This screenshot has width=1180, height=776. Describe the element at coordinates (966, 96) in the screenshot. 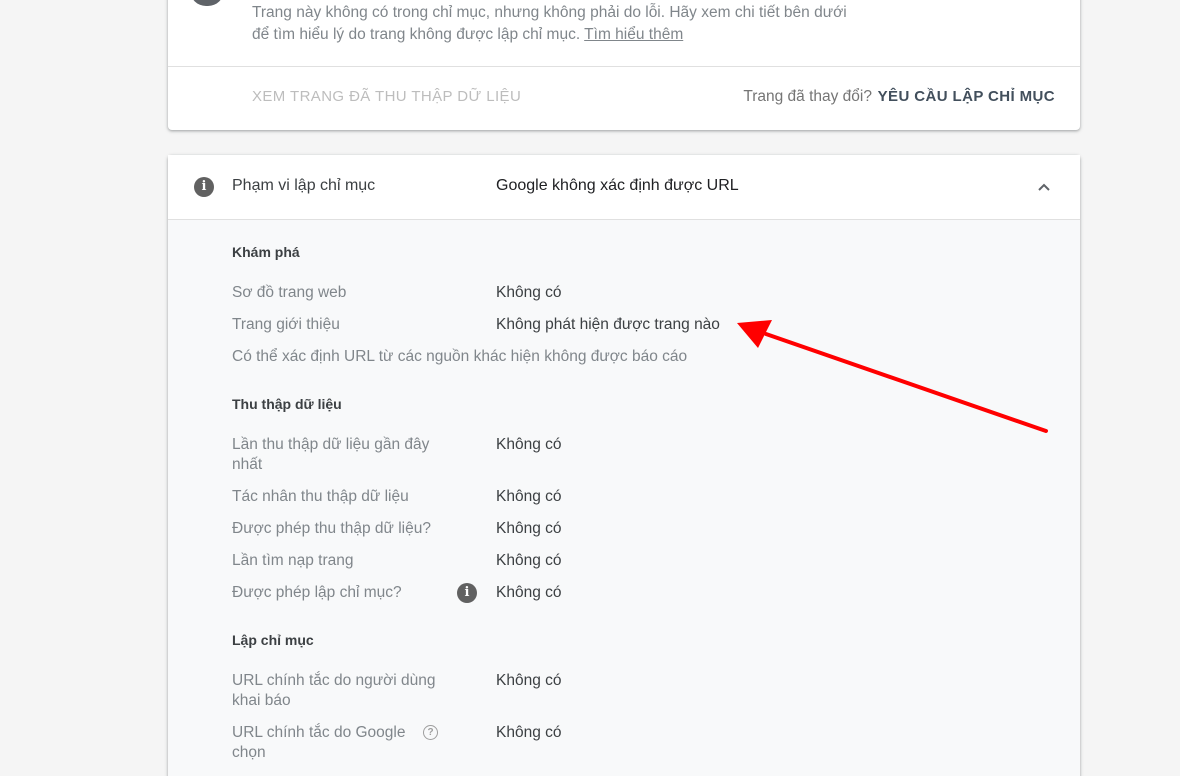

I see `request-indexing-button: YÊU CẦU LẬP CHỈ MỤC` at that location.